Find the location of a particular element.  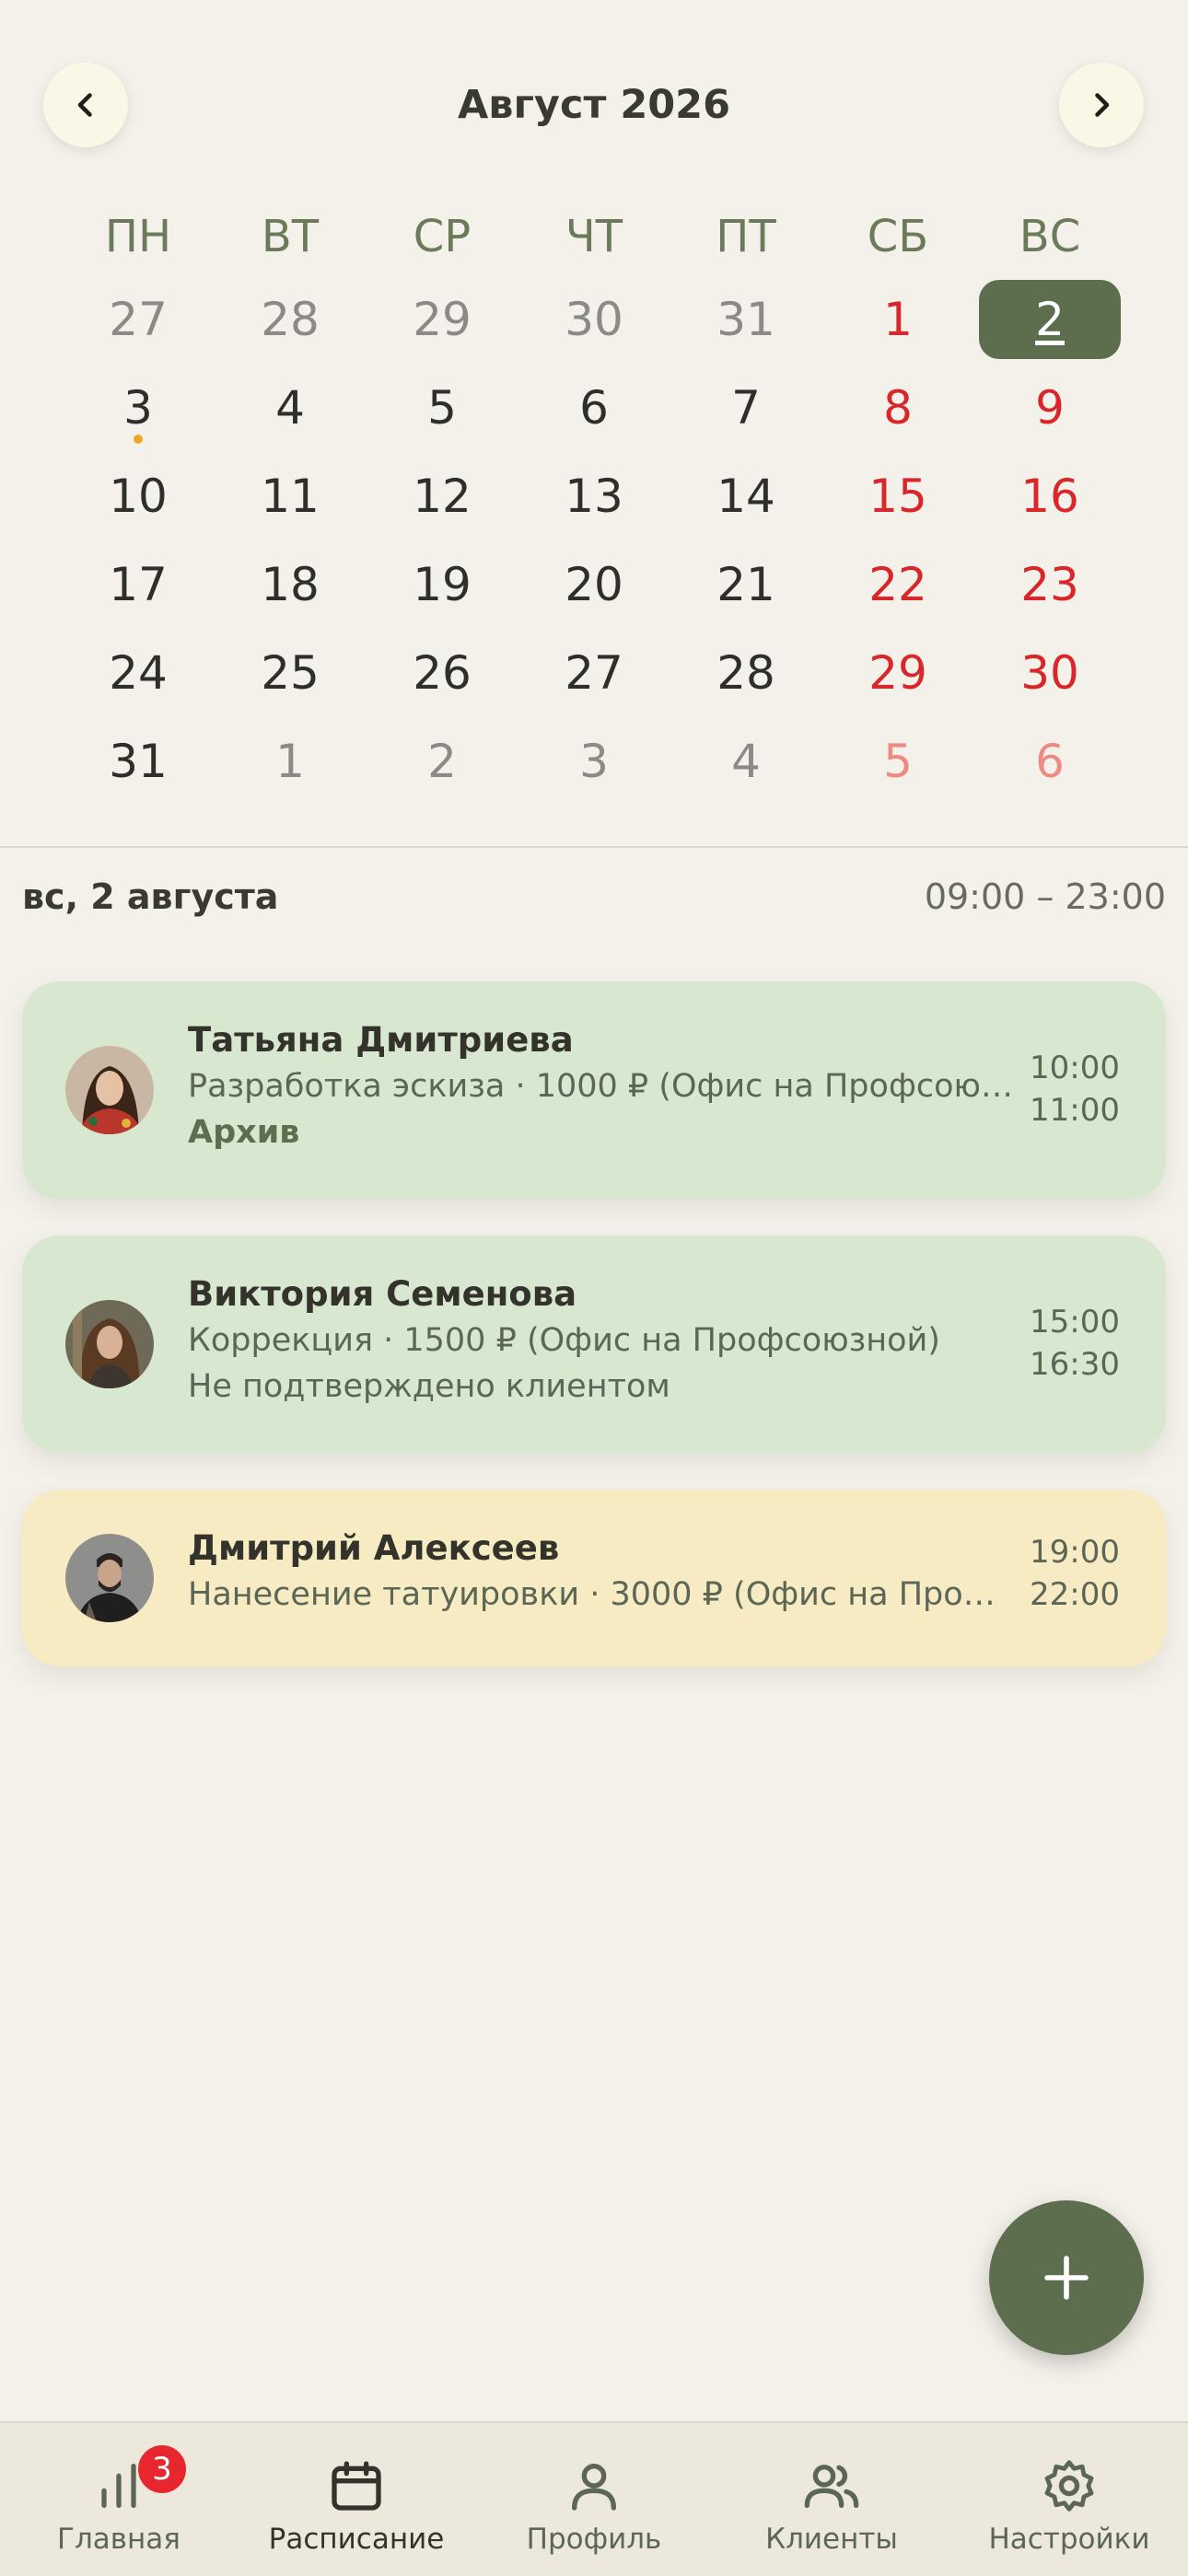

day-number: 30 is located at coordinates (1049, 673).